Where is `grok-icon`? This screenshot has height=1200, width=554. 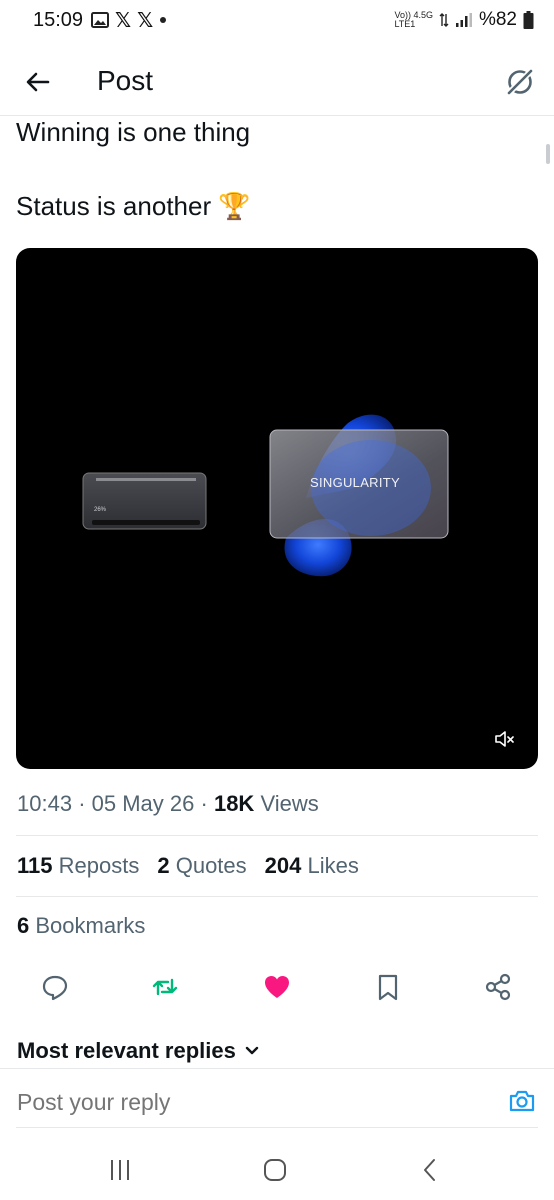 grok-icon is located at coordinates (520, 82).